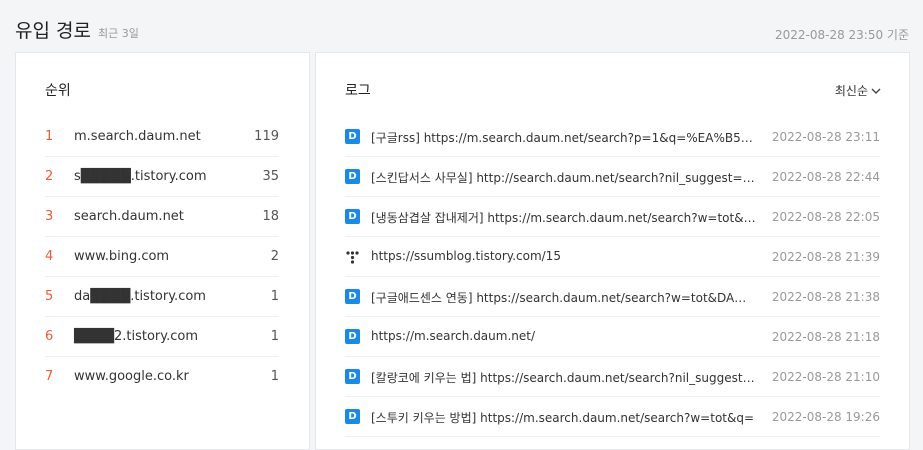  What do you see at coordinates (136, 336) in the screenshot?
I see `referrer-site: ████2.tistory.com` at bounding box center [136, 336].